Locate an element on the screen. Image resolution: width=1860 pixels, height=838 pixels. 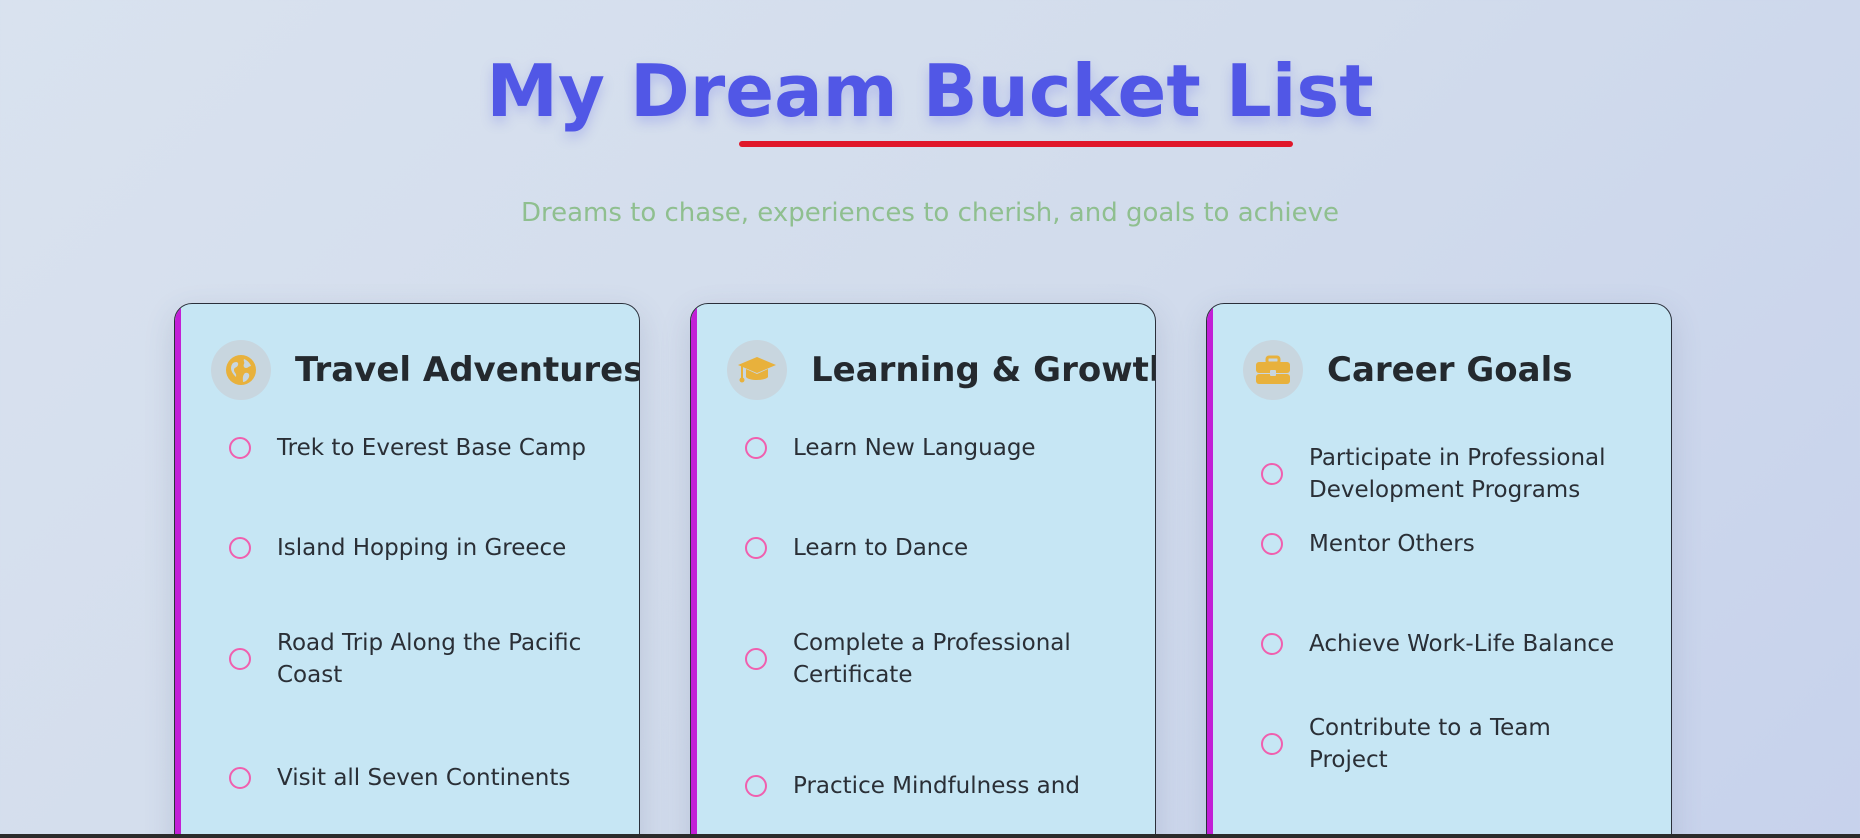
graduation-cap-icon is located at coordinates (757, 370).